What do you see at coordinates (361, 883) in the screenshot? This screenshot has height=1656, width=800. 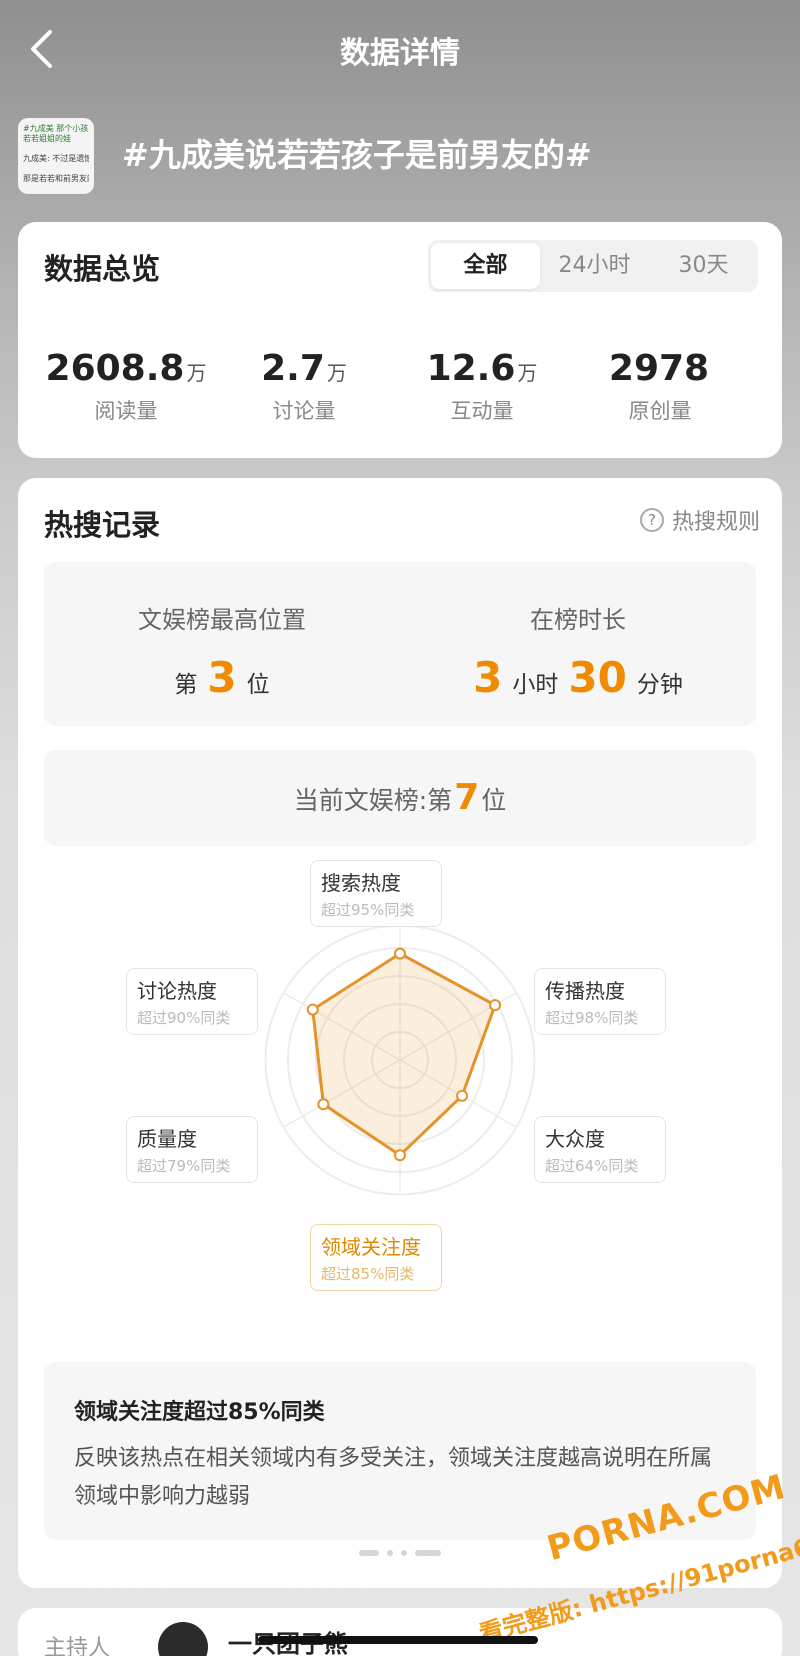 I see `radar-axis-name: 搜索热度` at bounding box center [361, 883].